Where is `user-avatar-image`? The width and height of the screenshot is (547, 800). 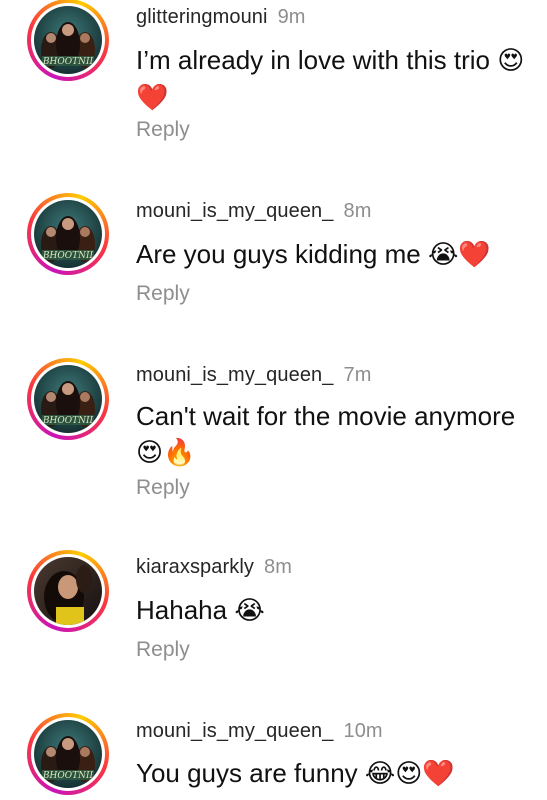 user-avatar-image is located at coordinates (68, 591).